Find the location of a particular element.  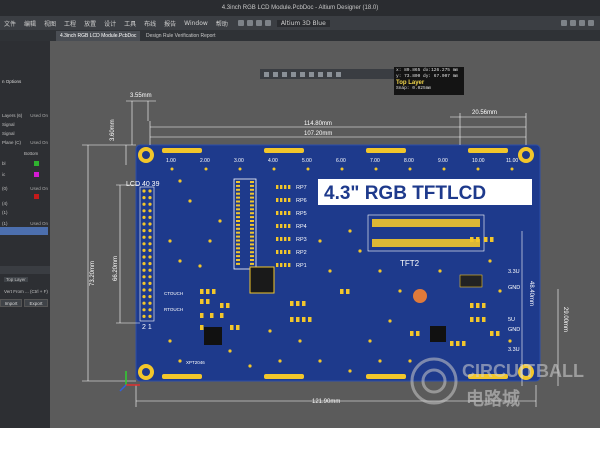

watermark-latin: CIRCUIT is located at coordinates (498, 371).